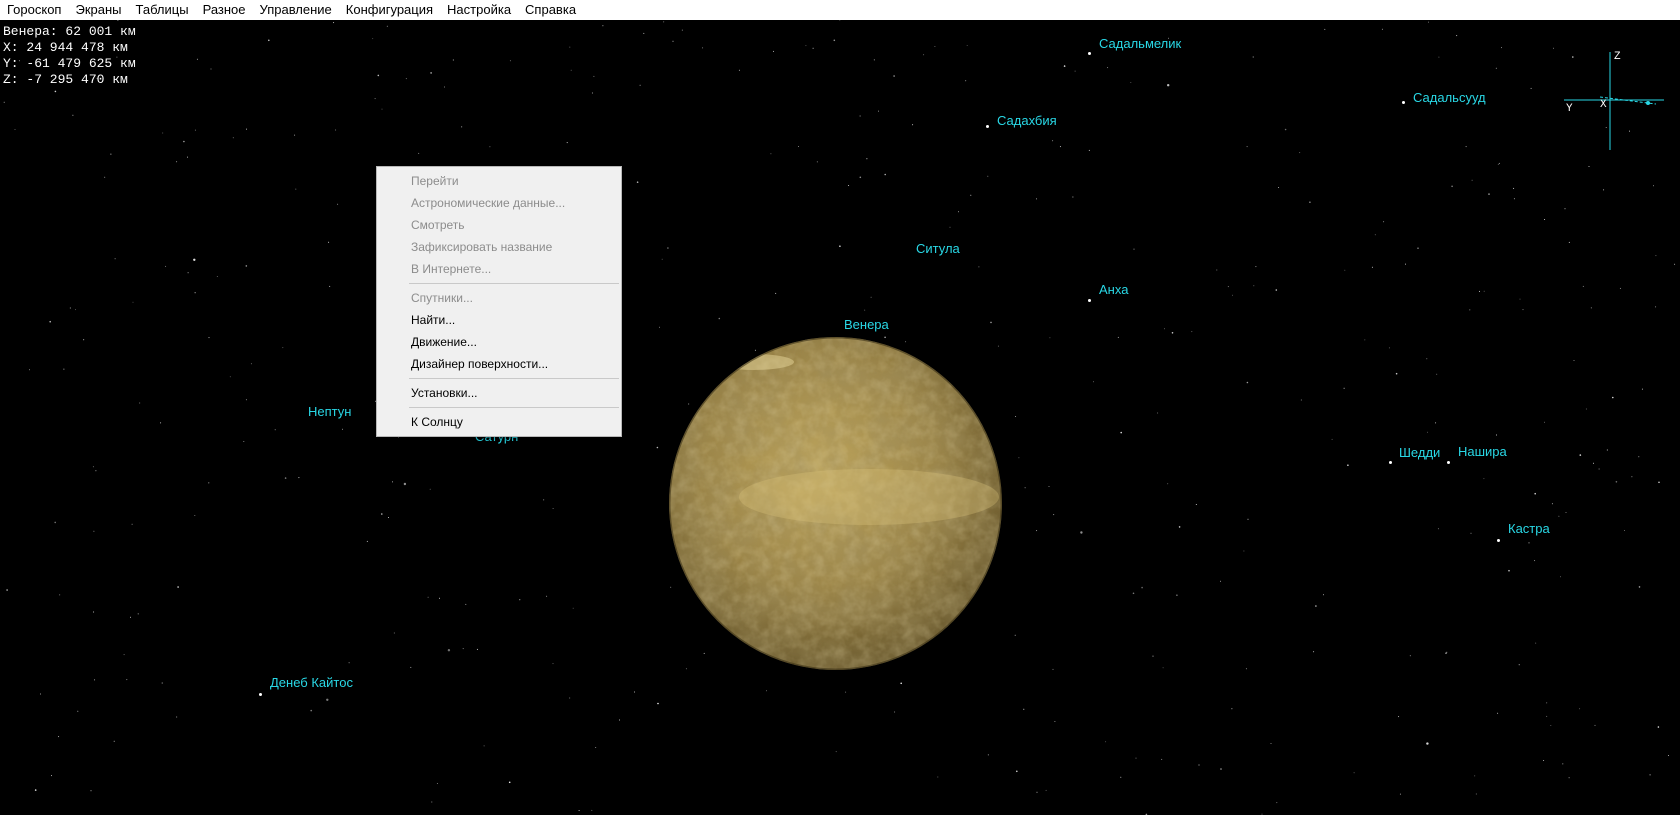 This screenshot has height=815, width=1680. I want to click on menu-screens: Экраны, so click(98, 10).